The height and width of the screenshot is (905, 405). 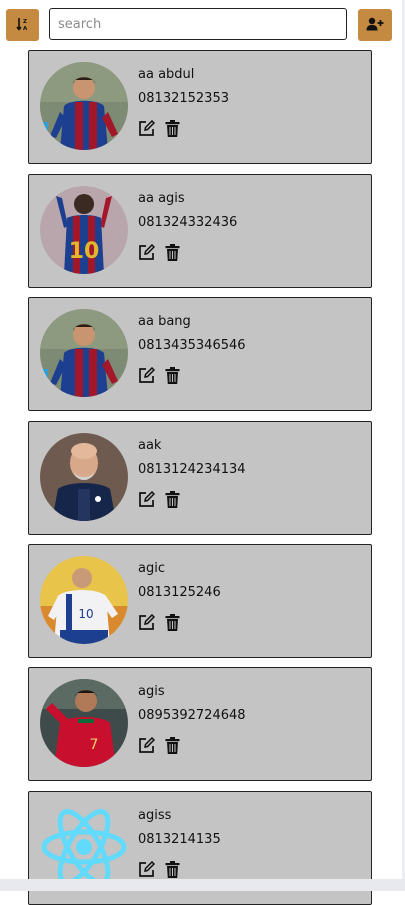 I want to click on contact-card: 7 agis 0895392724648, so click(x=200, y=724).